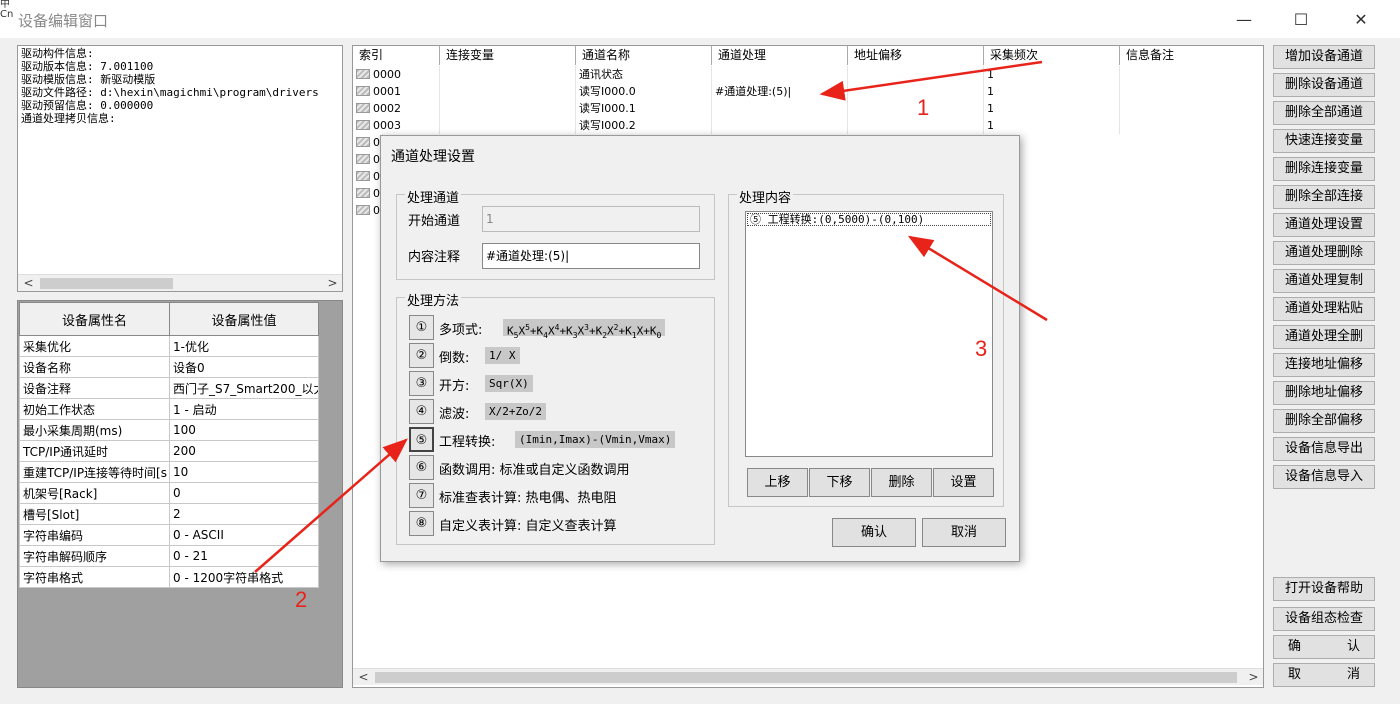 The image size is (1400, 704). What do you see at coordinates (433, 157) in the screenshot?
I see `dialog-title: 通道处理设置` at bounding box center [433, 157].